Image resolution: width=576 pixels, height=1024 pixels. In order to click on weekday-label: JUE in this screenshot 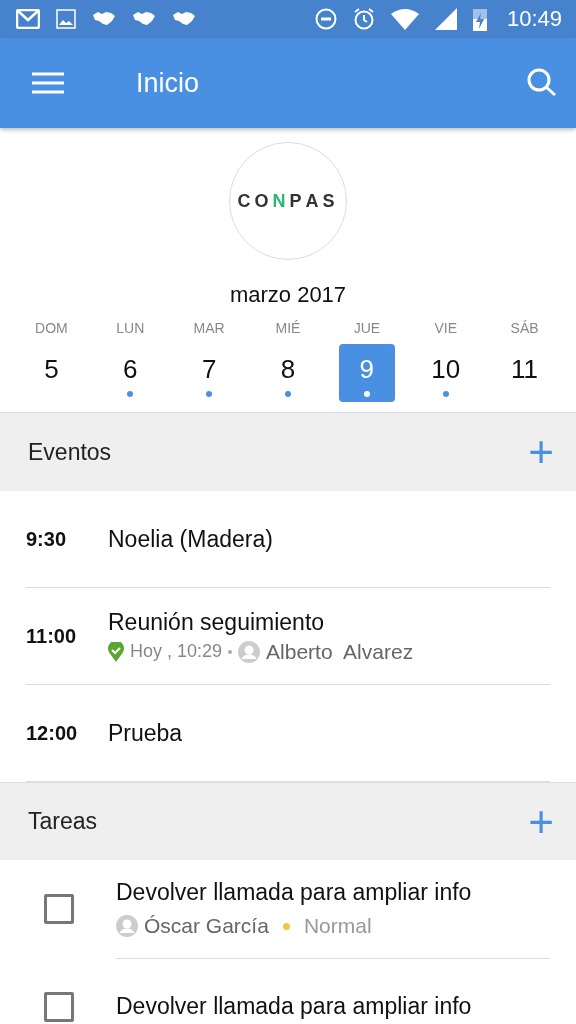, I will do `click(367, 328)`.